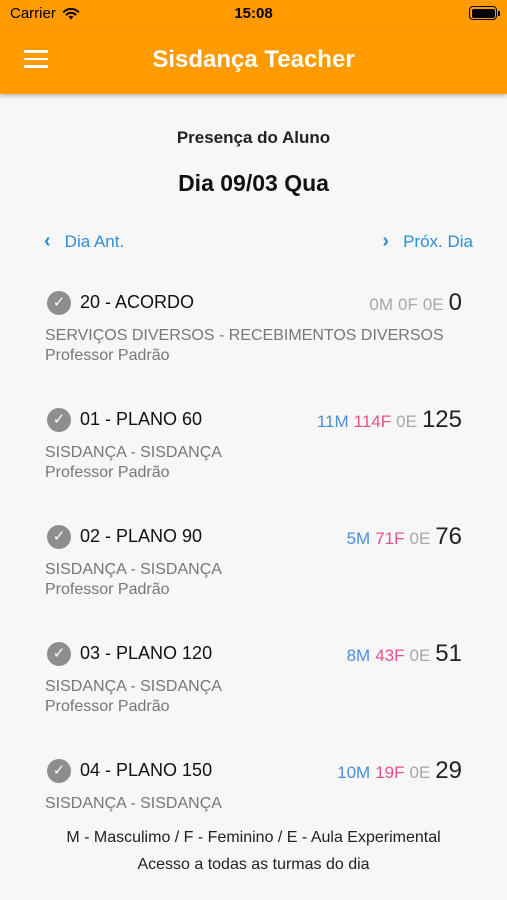  Describe the element at coordinates (438, 241) in the screenshot. I see `next-day-label: Próx. Dia` at that location.